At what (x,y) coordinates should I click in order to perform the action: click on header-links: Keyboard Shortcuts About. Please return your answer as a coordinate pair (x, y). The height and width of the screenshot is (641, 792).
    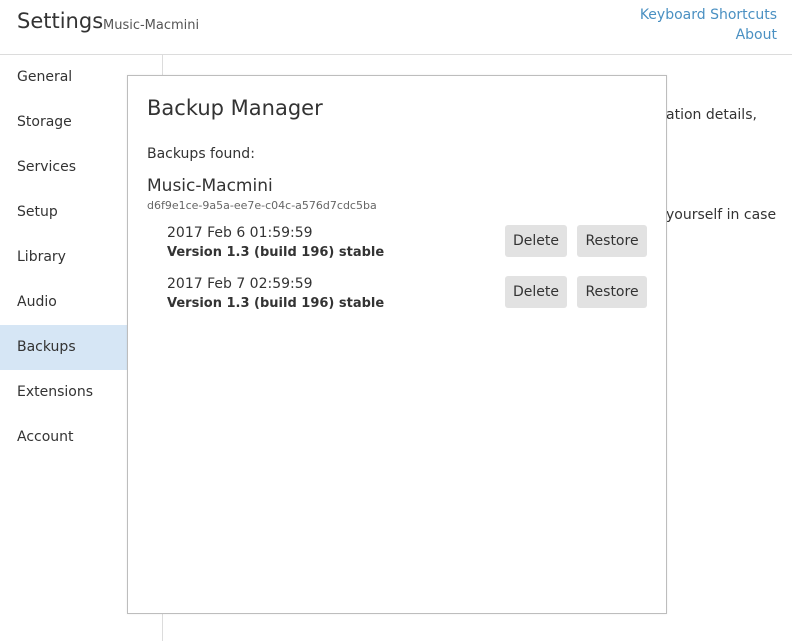
    Looking at the image, I should click on (708, 25).